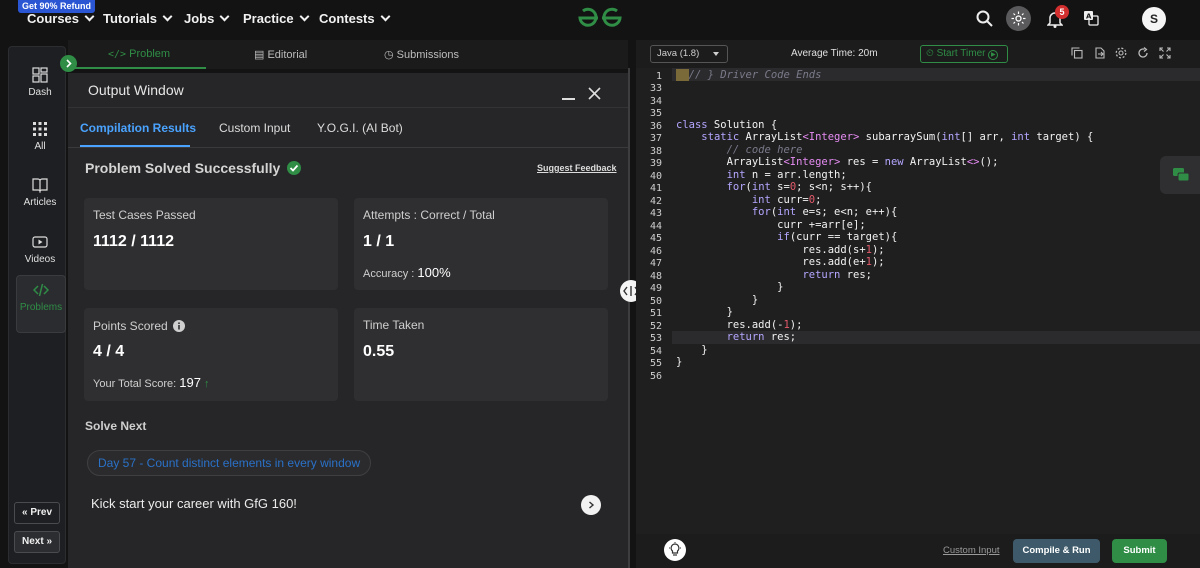 The height and width of the screenshot is (568, 1200). Describe the element at coordinates (1121, 53) in the screenshot. I see `settings-gear-icon` at that location.